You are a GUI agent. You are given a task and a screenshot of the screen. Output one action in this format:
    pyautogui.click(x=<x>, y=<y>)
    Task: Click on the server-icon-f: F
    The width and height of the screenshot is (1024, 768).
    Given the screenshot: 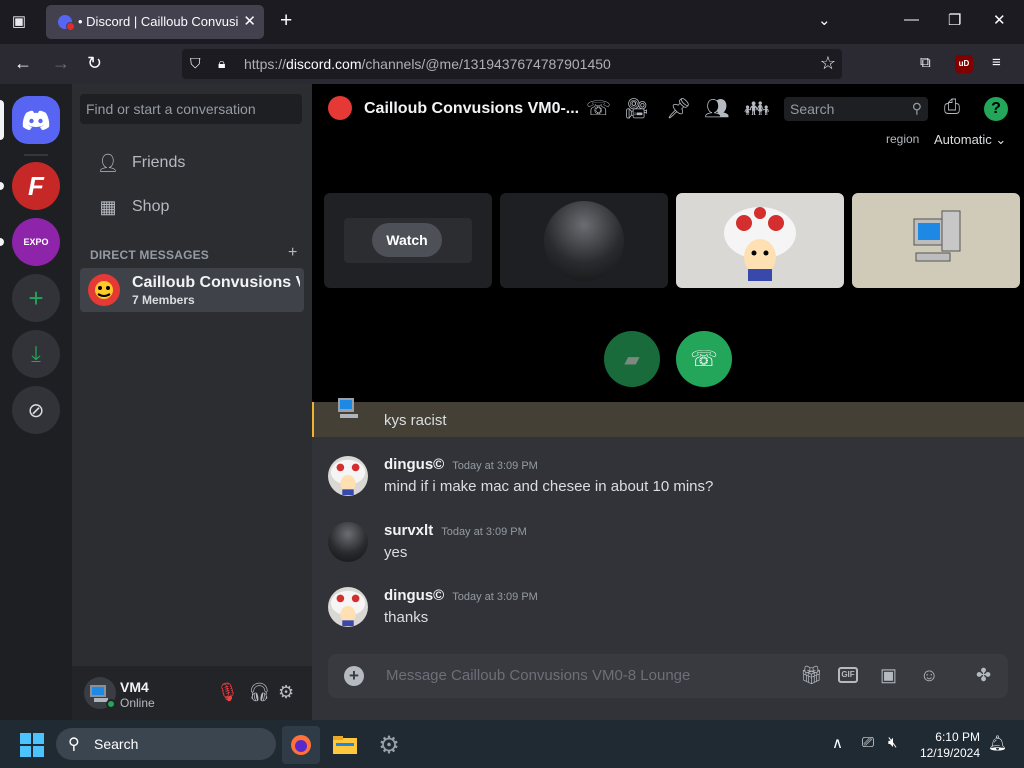 What is the action you would take?
    pyautogui.click(x=36, y=186)
    